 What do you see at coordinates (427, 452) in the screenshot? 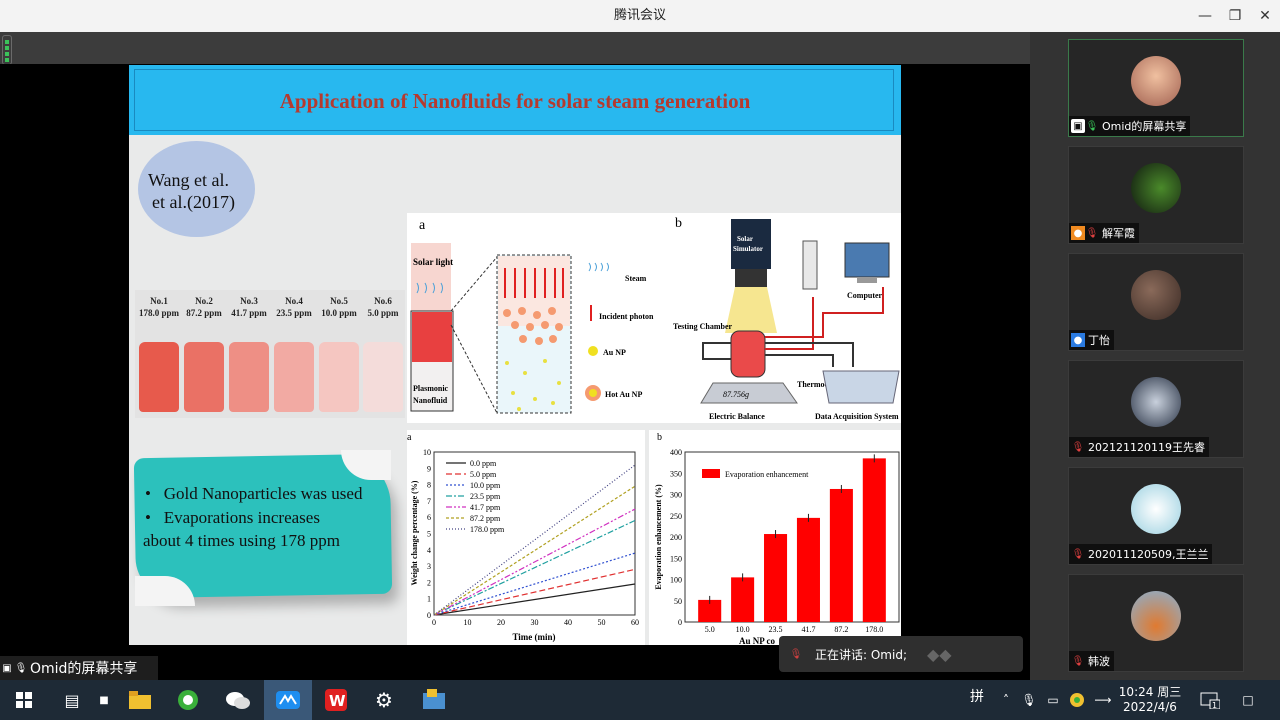
I see `y-tick-label: 10` at bounding box center [427, 452].